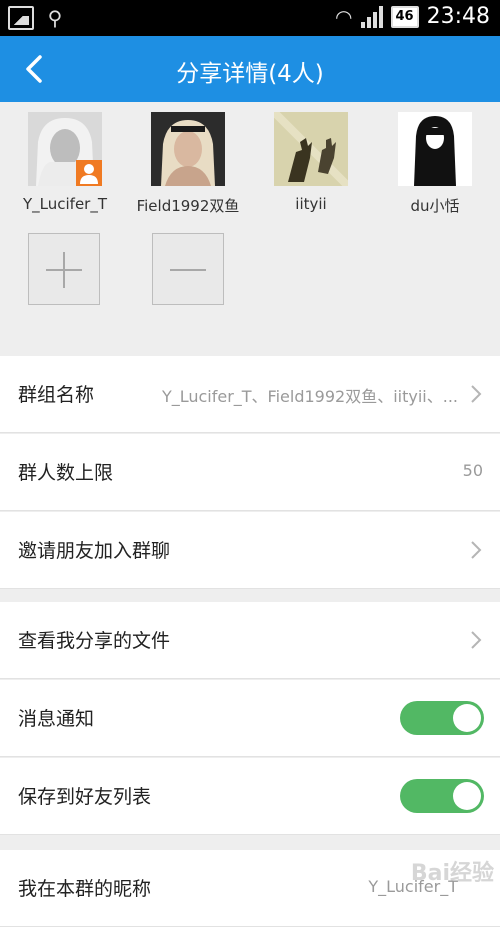 This screenshot has width=500, height=927. What do you see at coordinates (452, 873) in the screenshot?
I see `watermark: Bai经验` at bounding box center [452, 873].